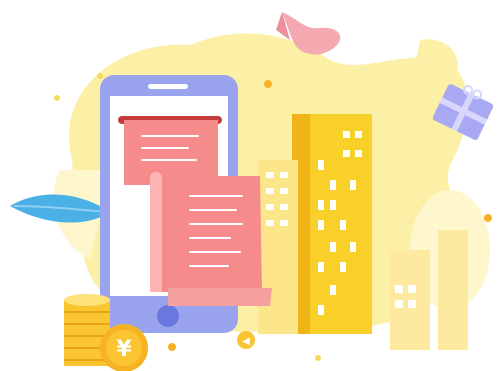 The image size is (502, 371). I want to click on small-coin-icon: ◀, so click(246, 340).